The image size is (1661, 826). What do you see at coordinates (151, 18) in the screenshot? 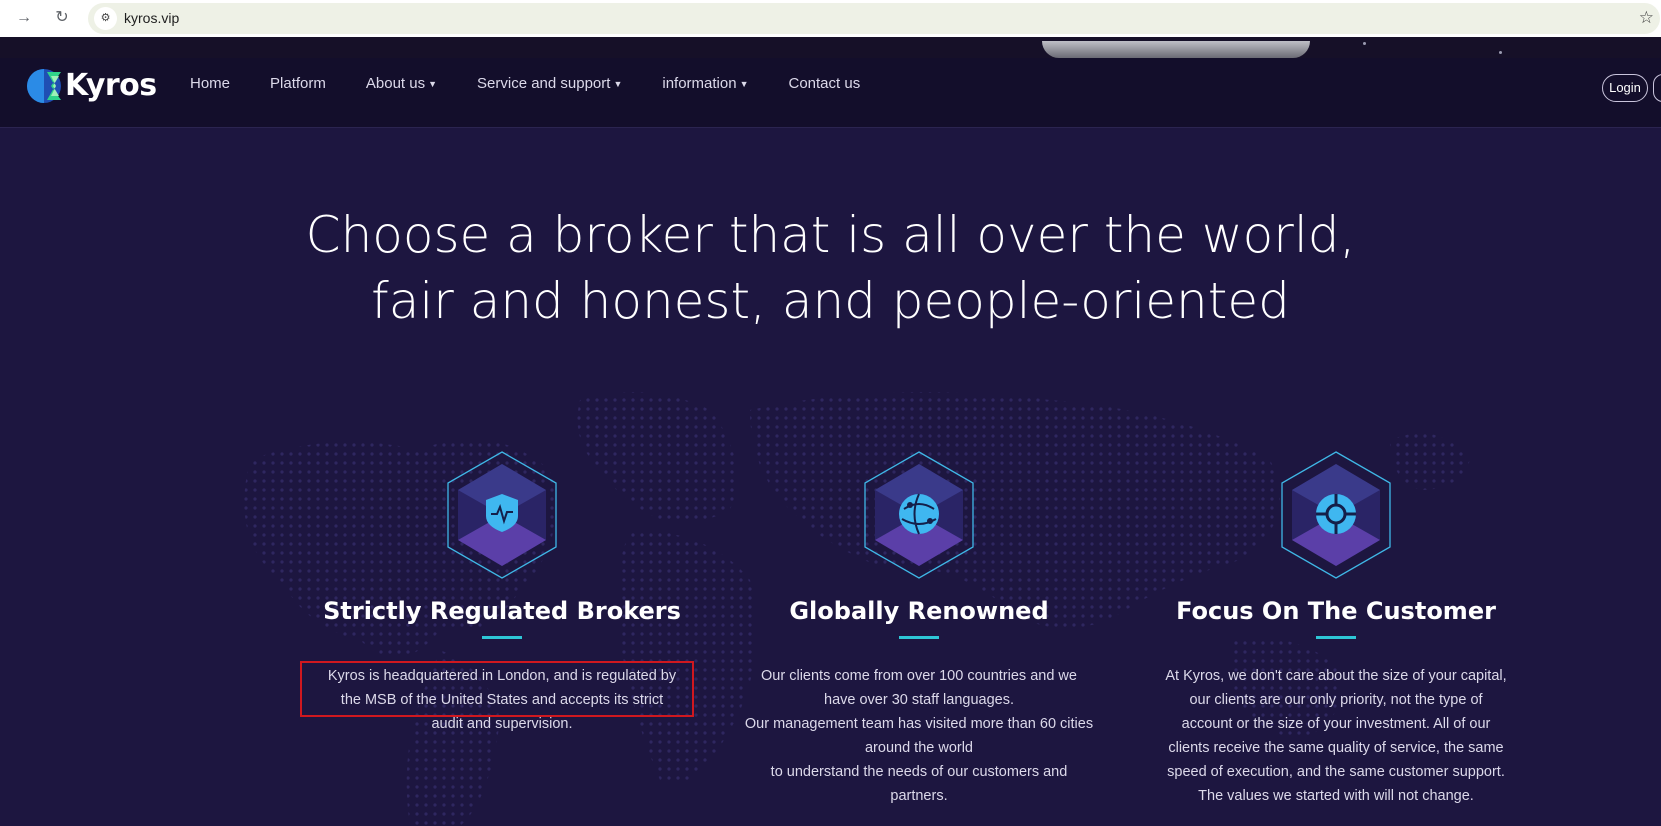
I see `url-text: kyros.vip` at bounding box center [151, 18].